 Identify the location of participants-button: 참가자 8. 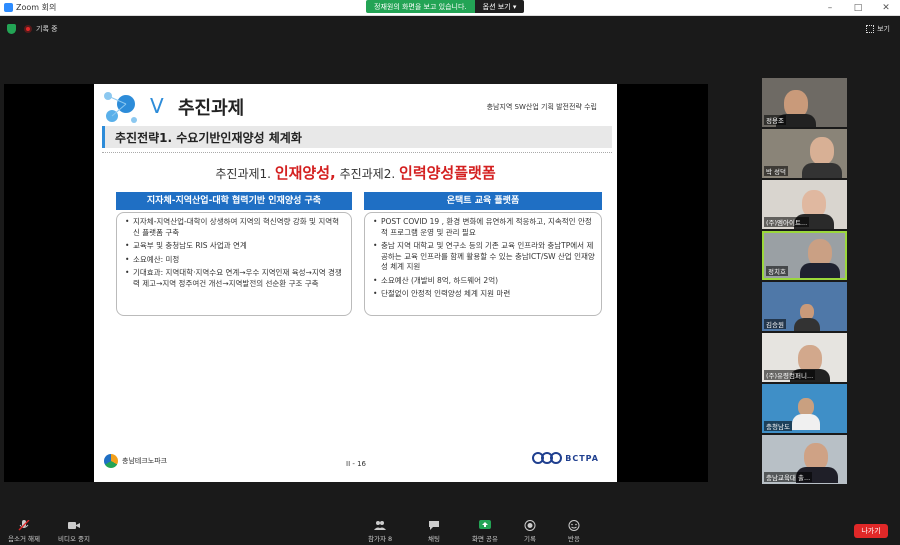
(380, 531).